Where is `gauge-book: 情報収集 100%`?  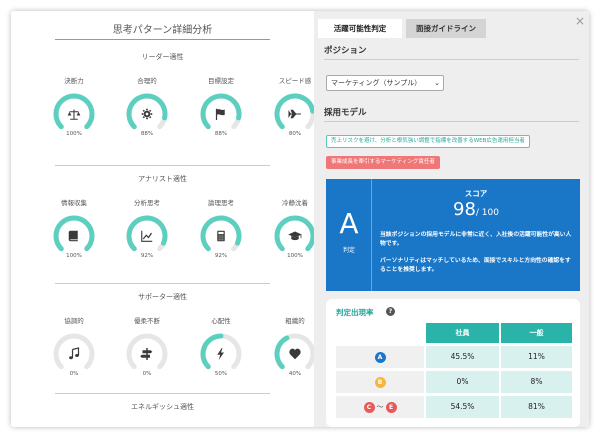
gauge-book: 情報収集 100% is located at coordinates (74, 228).